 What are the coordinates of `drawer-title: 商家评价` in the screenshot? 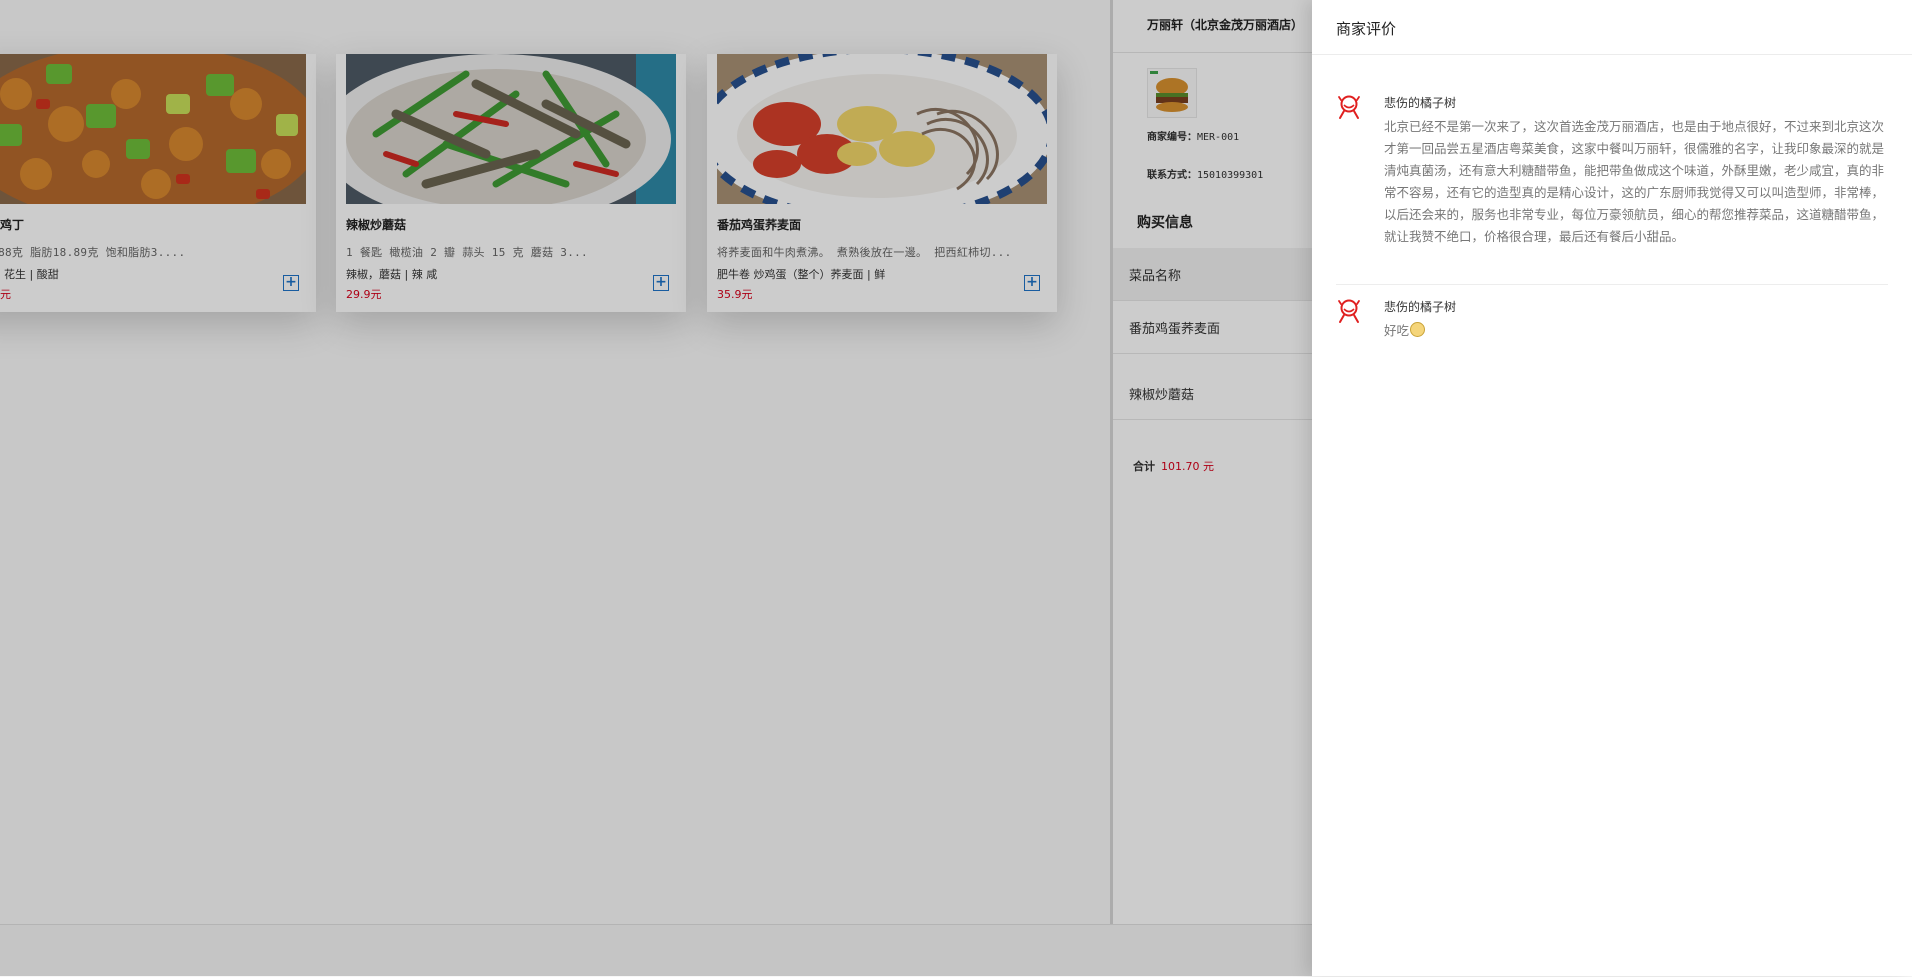 It's located at (1366, 29).